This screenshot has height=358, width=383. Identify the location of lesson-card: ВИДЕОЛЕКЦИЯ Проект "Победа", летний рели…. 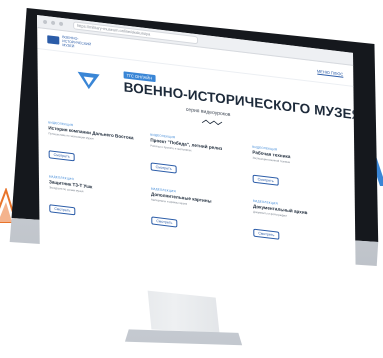
(196, 161).